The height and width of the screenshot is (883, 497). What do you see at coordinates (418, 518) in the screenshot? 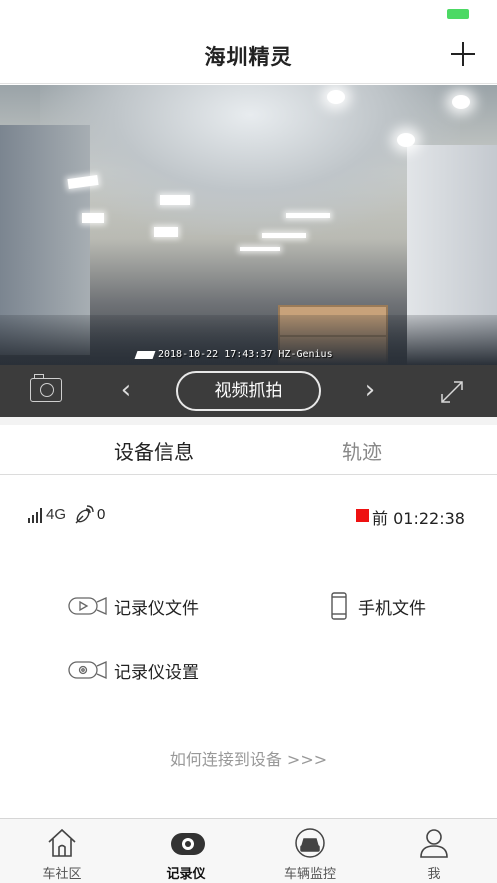
I see `recording-time: 前 01:22:38` at bounding box center [418, 518].